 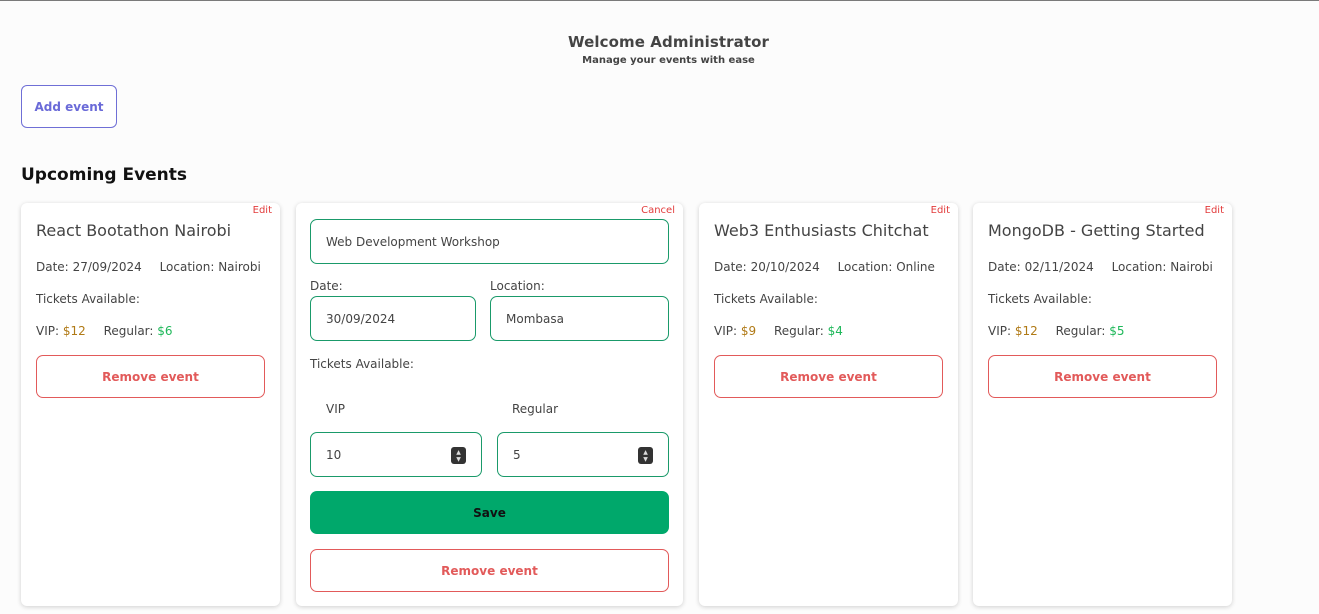 What do you see at coordinates (1117, 331) in the screenshot?
I see `regular-price: $5` at bounding box center [1117, 331].